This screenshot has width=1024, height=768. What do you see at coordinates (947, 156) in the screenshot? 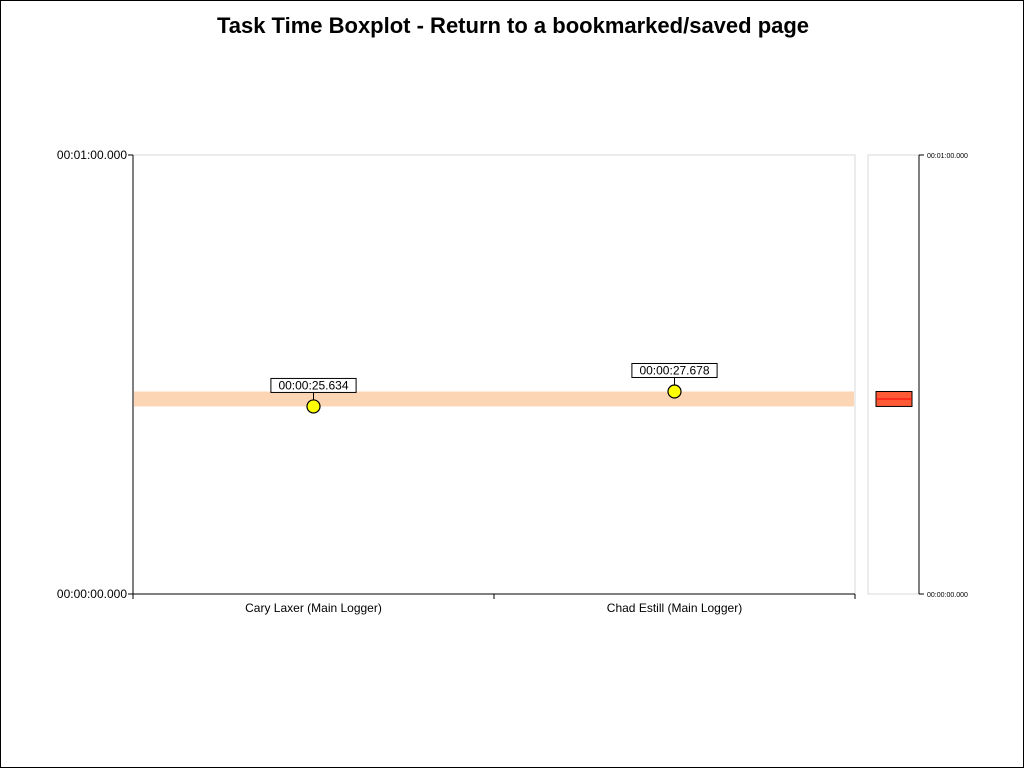
I see `box-y-tick-label: 00:01:00.000` at bounding box center [947, 156].